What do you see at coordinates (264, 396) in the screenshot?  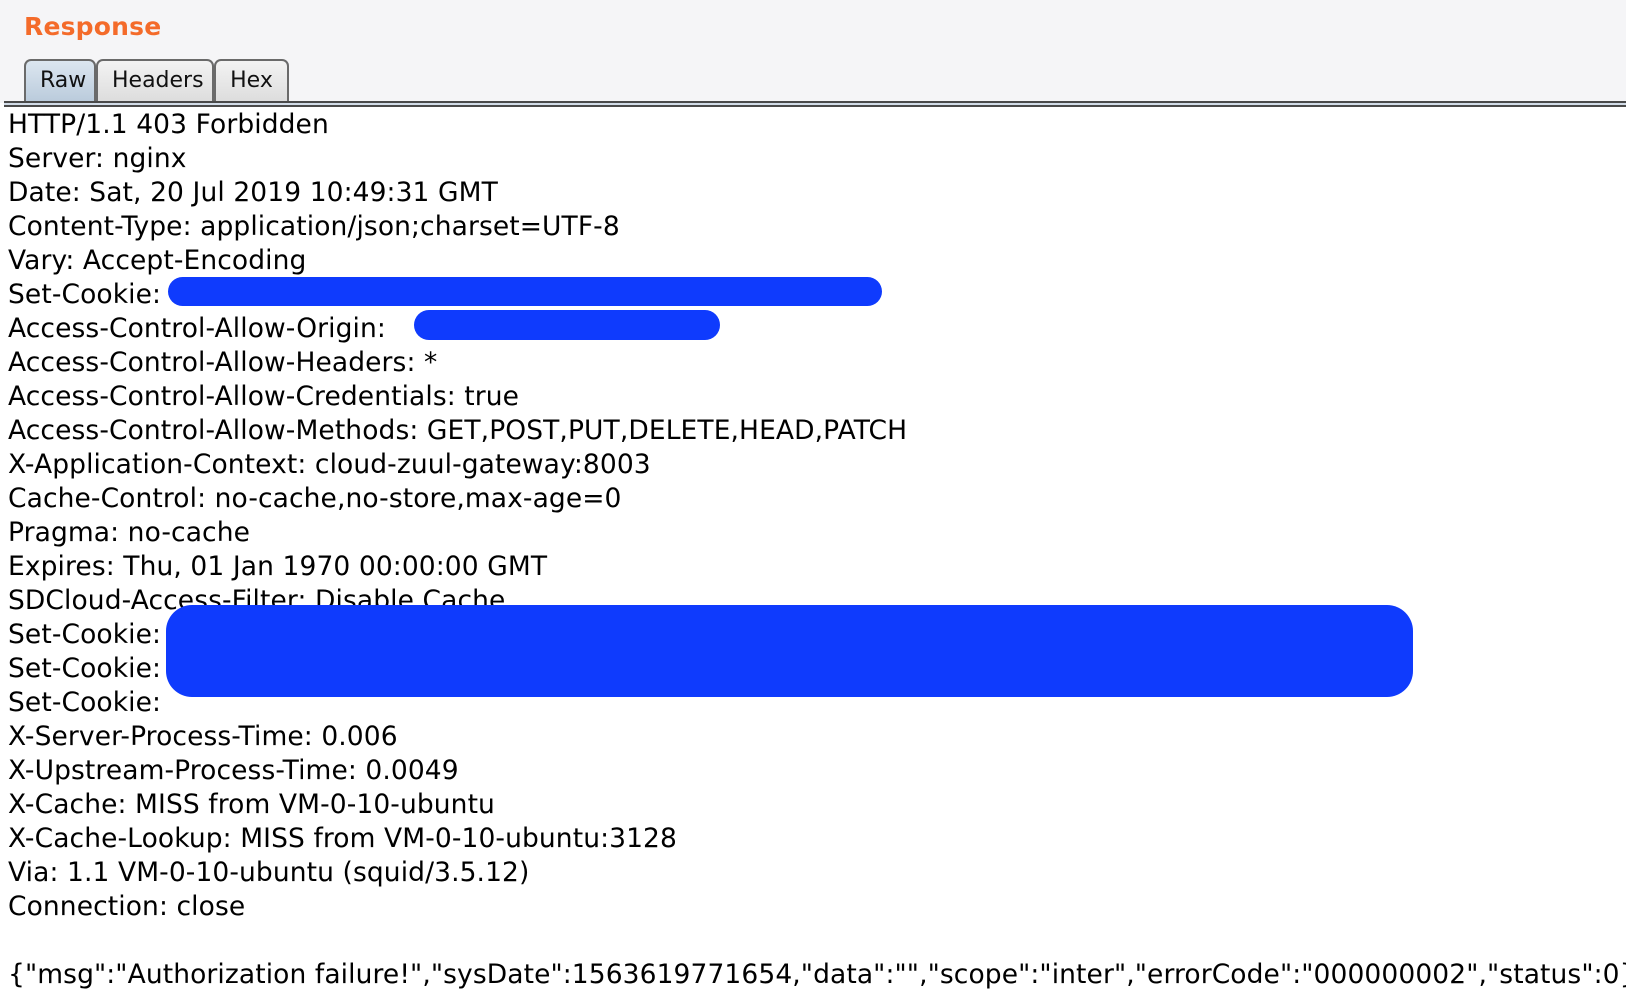 I see `header-line: Access-Control-Allow-Credentials: true` at bounding box center [264, 396].